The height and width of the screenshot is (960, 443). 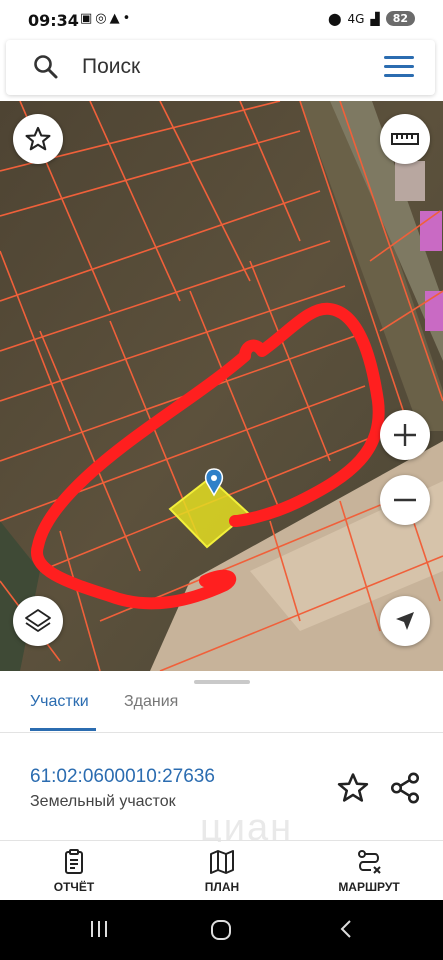 I want to click on layers-icon, so click(x=38, y=620).